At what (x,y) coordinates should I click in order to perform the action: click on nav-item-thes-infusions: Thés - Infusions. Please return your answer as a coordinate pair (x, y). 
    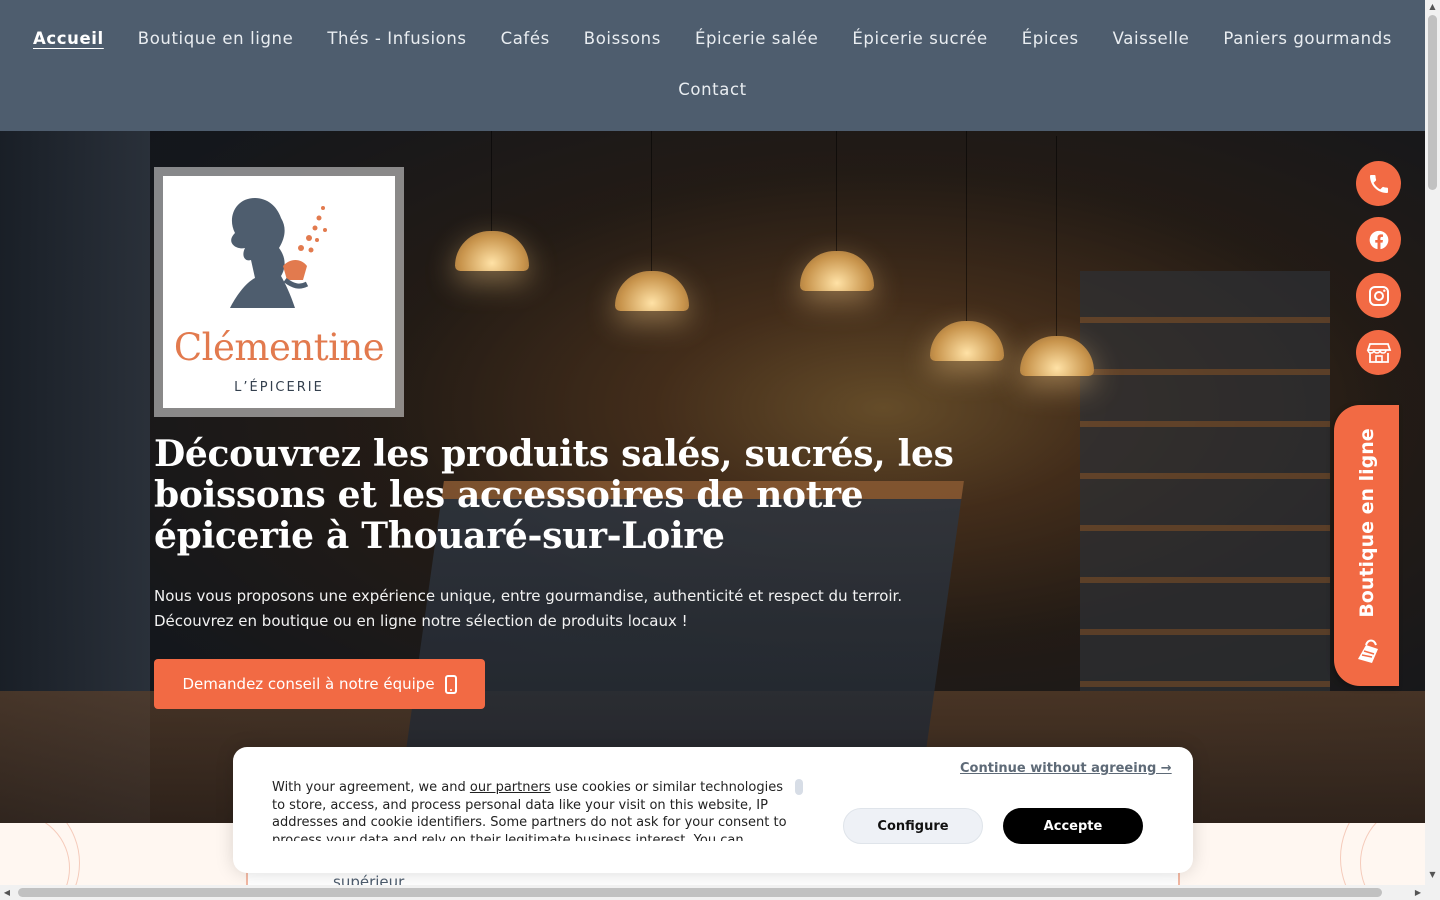
    Looking at the image, I should click on (396, 39).